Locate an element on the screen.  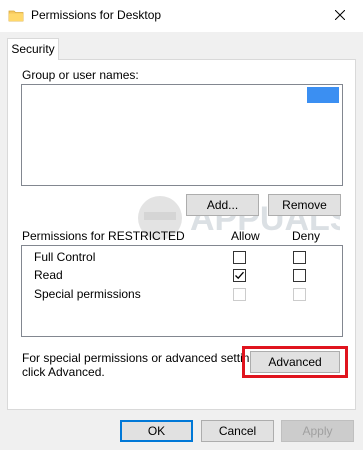
group-names-label: Group or user names: is located at coordinates (80, 75).